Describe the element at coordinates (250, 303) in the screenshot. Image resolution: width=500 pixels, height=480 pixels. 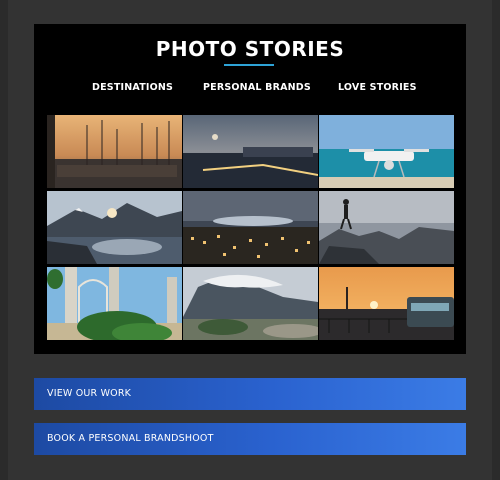
I see `cloudy-mountain-town-photo` at that location.